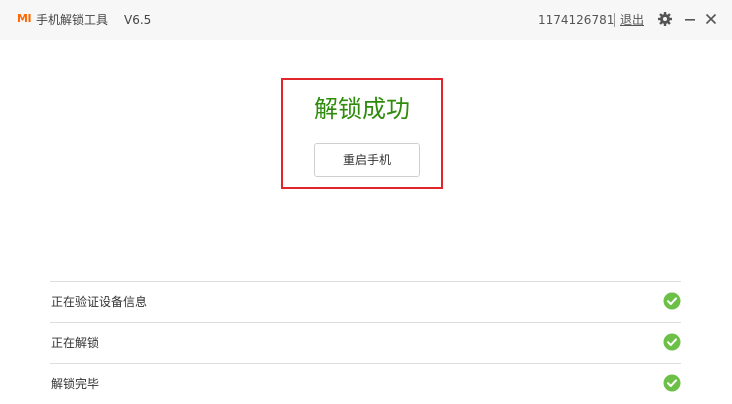 The height and width of the screenshot is (404, 732). I want to click on step-row-verify: 正在验证设备信息, so click(365, 301).